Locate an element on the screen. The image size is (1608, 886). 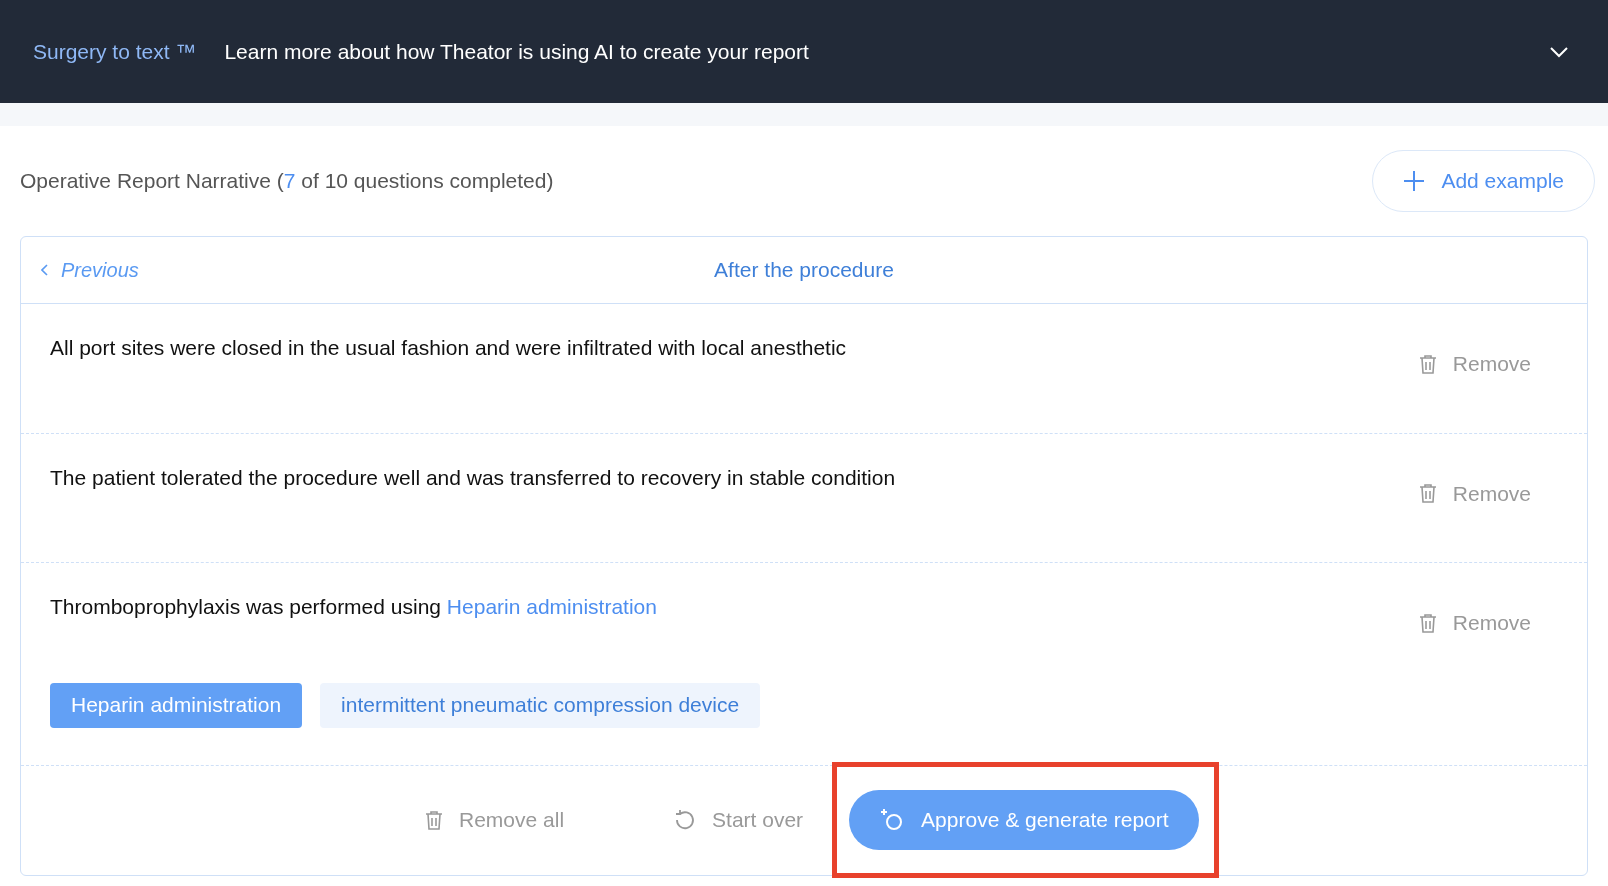
statement-text: All port sites were closed in the usual fashion and were infiltrated with local anesthetic is located at coordinates (448, 348).